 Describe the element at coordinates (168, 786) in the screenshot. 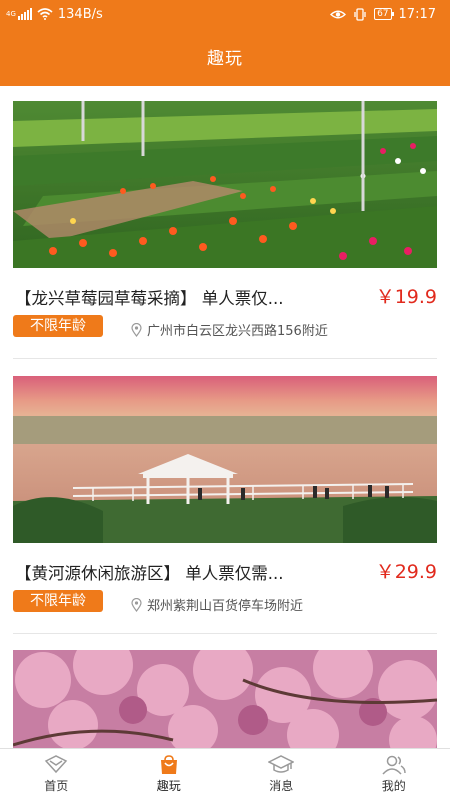

I see `tab-label: 趣玩` at that location.